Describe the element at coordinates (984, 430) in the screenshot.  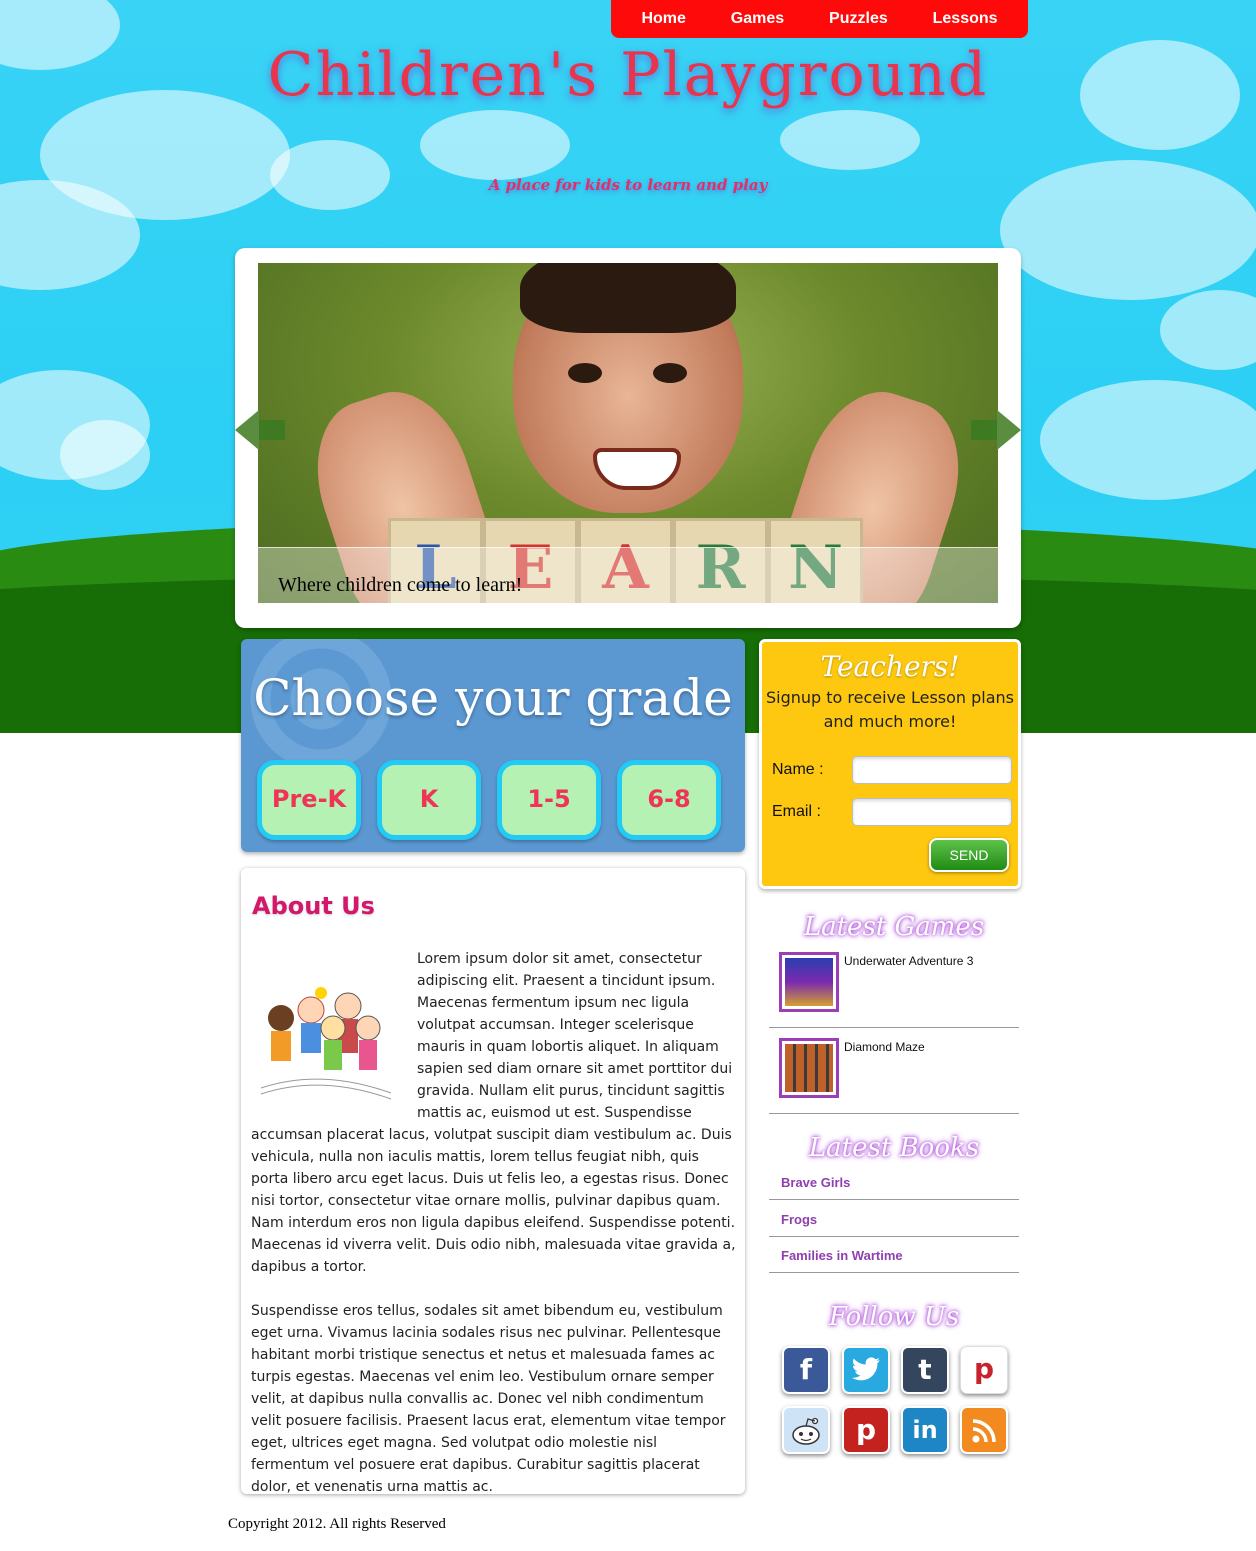
I see `slider-next-button` at that location.